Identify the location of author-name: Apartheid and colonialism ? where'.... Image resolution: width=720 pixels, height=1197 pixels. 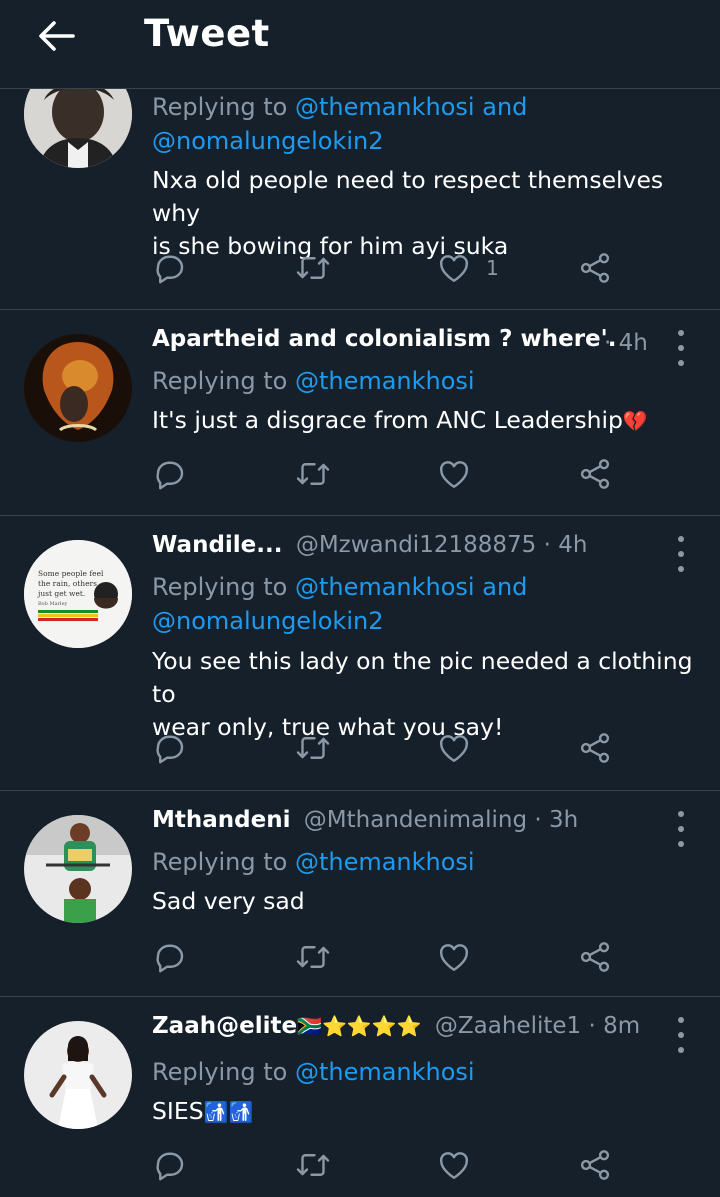
(383, 339).